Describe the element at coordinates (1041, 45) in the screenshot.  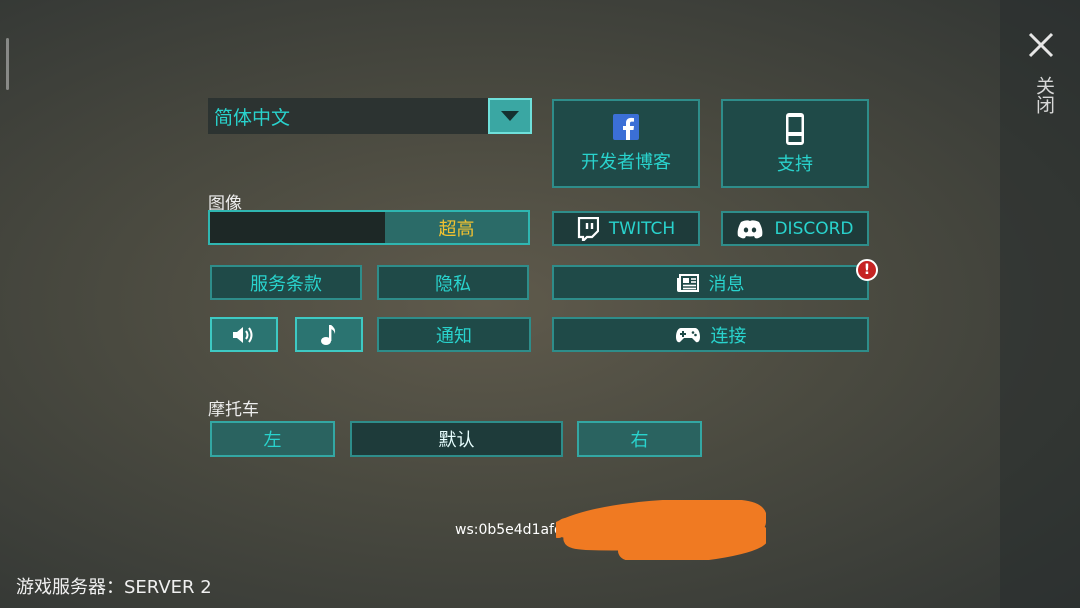
I see `close-icon` at that location.